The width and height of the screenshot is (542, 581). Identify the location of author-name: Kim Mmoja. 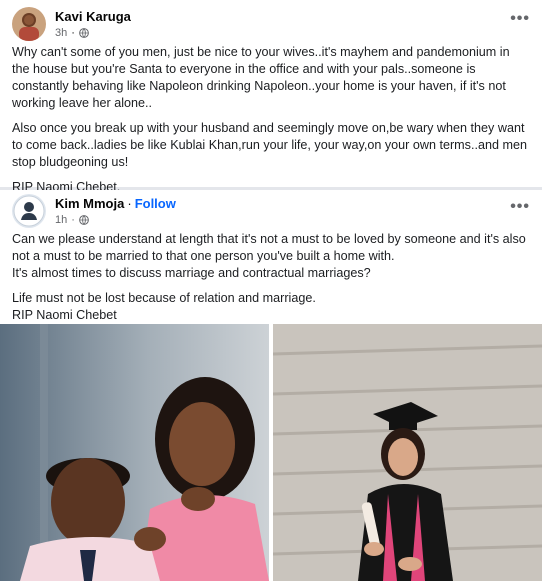
(89, 204).